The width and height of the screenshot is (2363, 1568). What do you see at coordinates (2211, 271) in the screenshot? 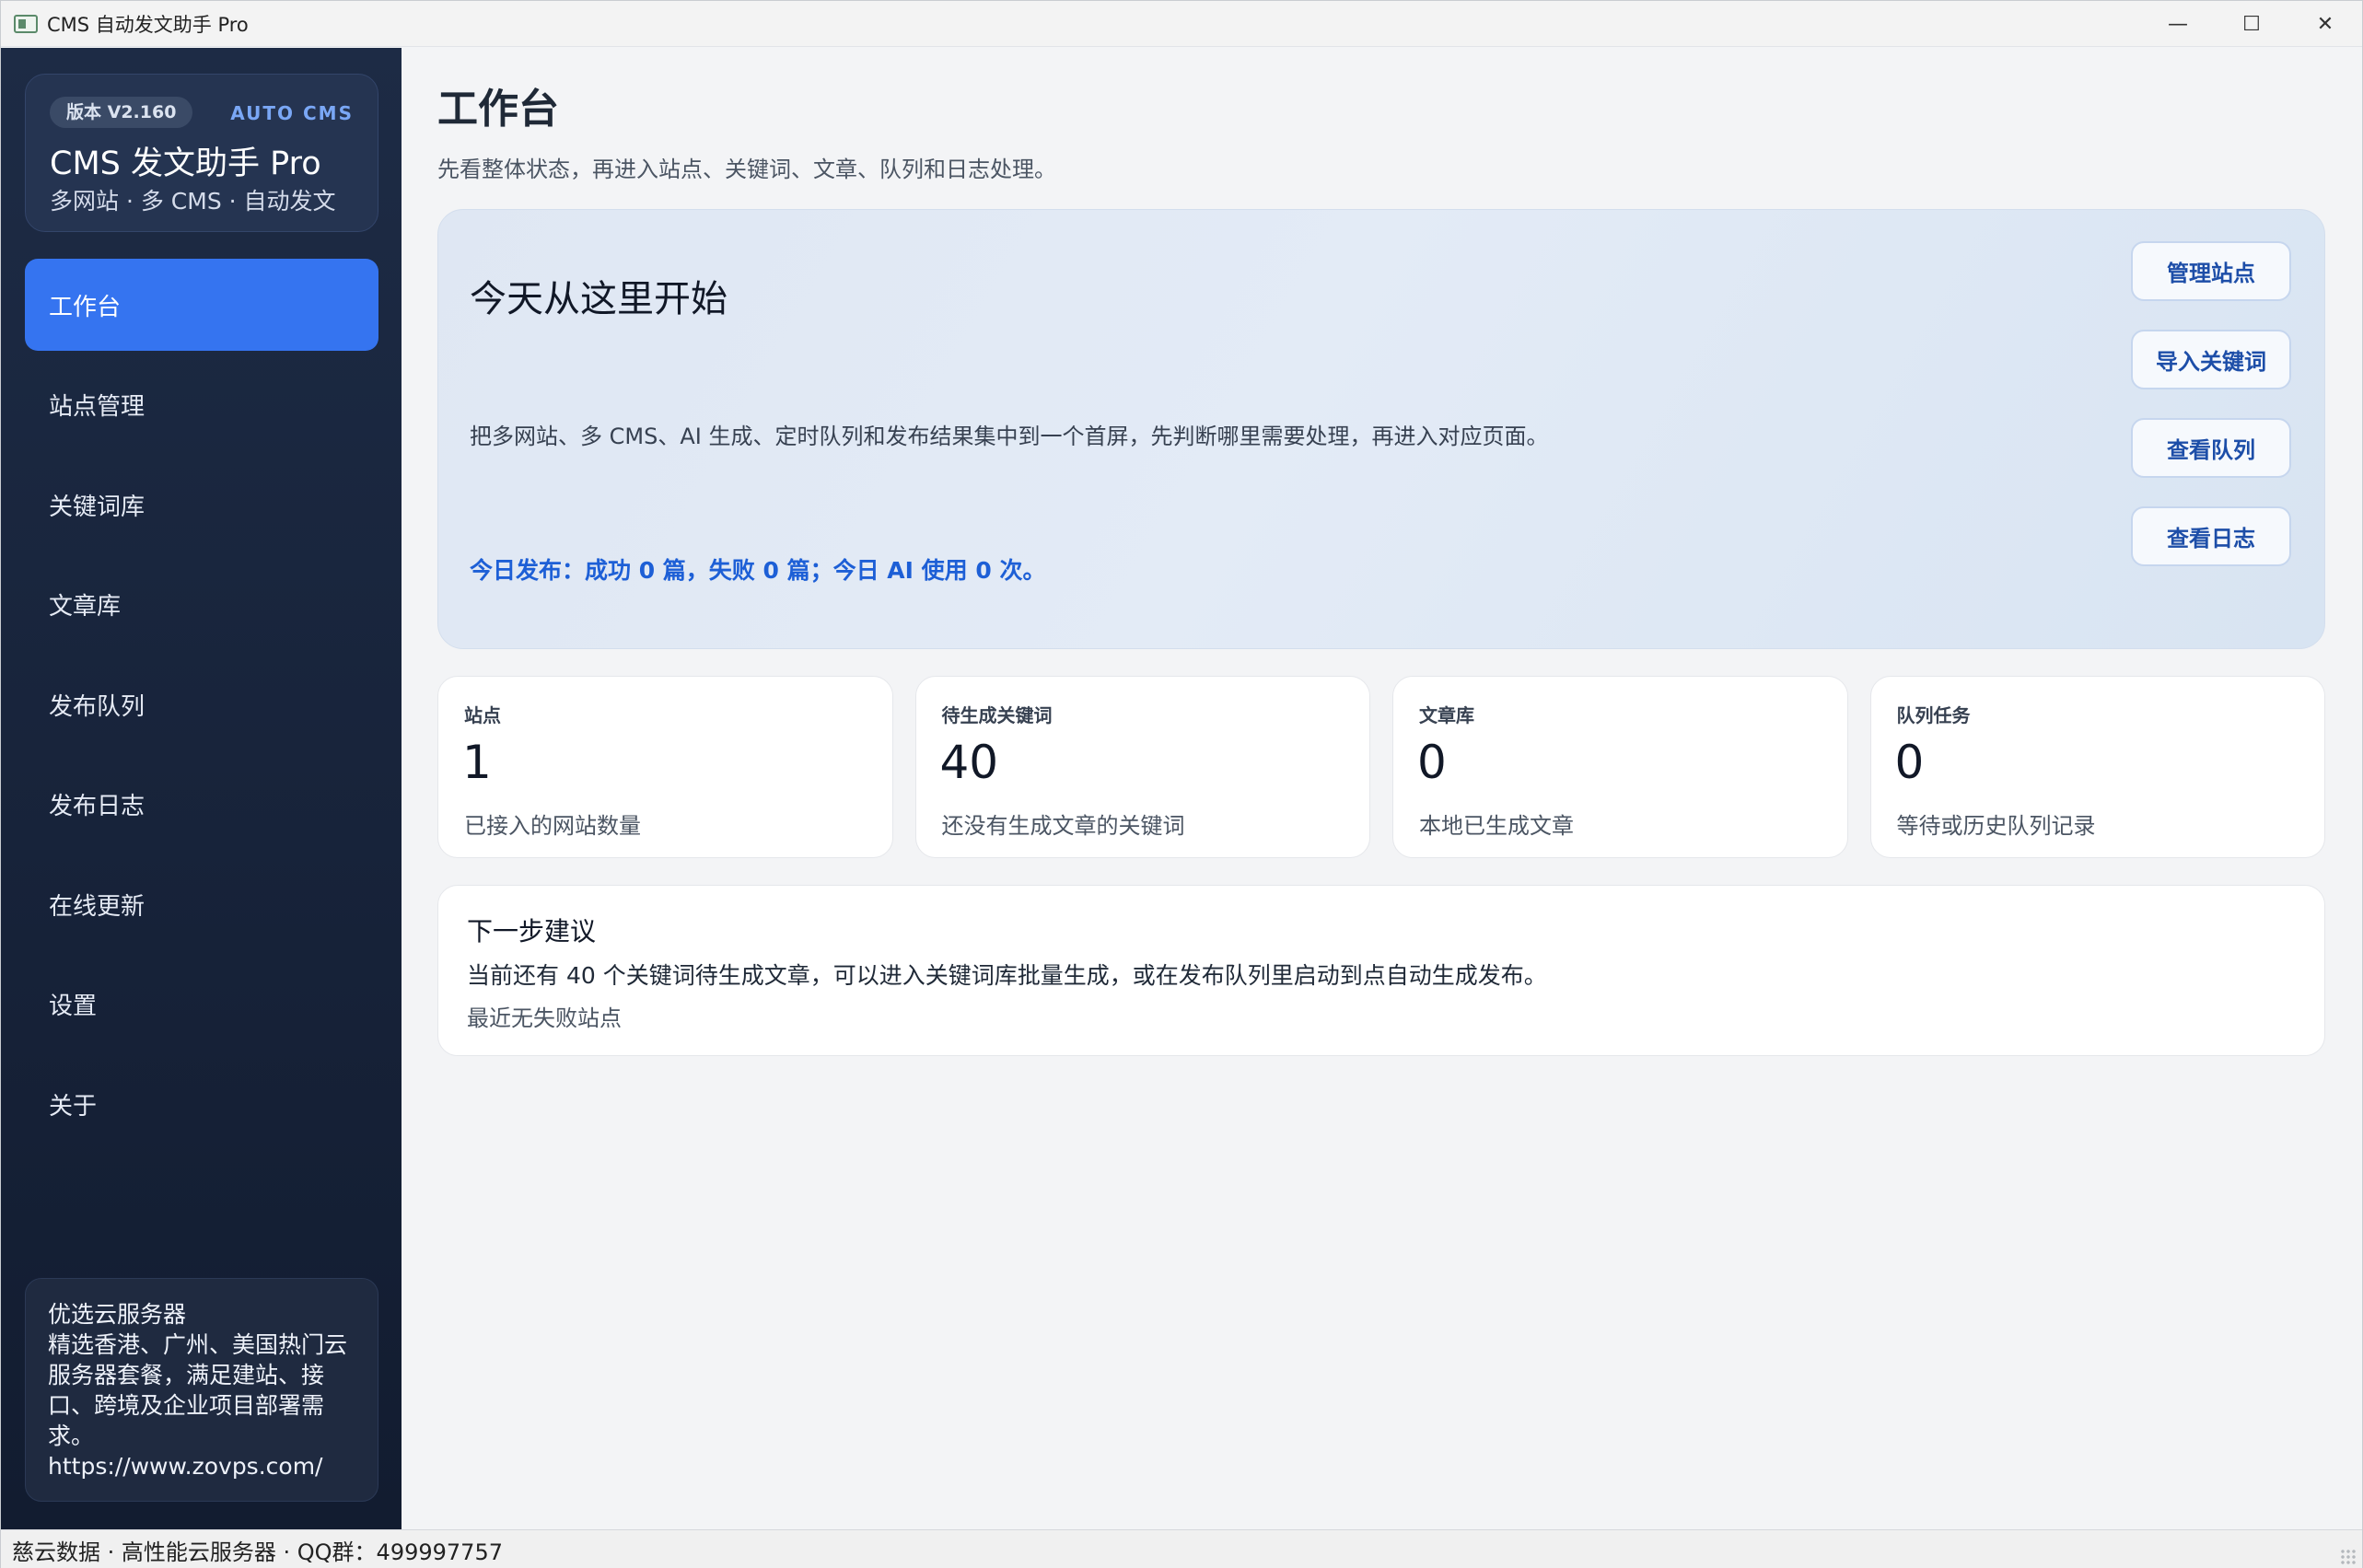
I see `manage-sites-button: 管理站点` at bounding box center [2211, 271].